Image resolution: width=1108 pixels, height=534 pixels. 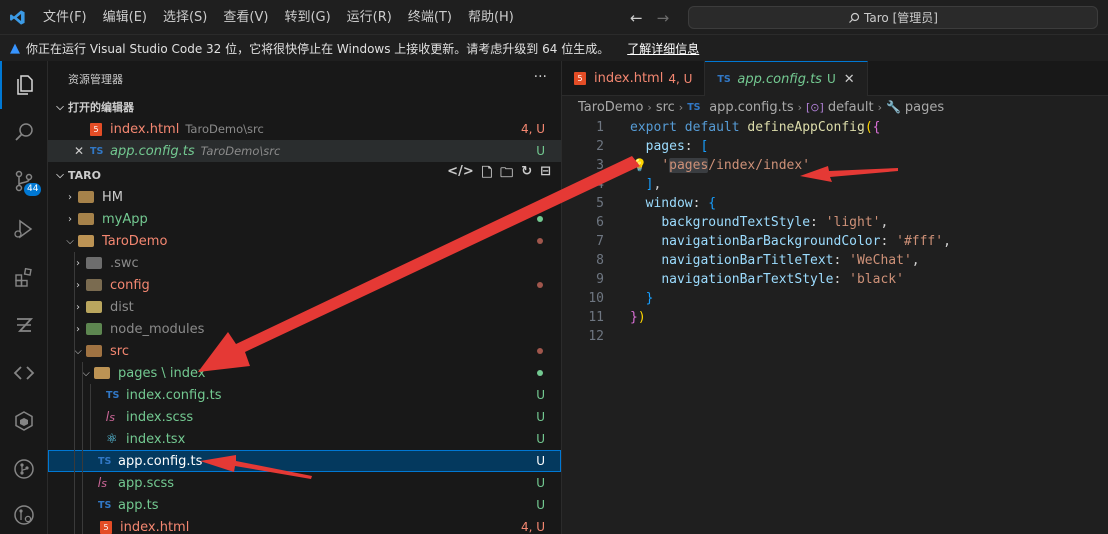 I want to click on code-icon: </>, so click(x=460, y=175).